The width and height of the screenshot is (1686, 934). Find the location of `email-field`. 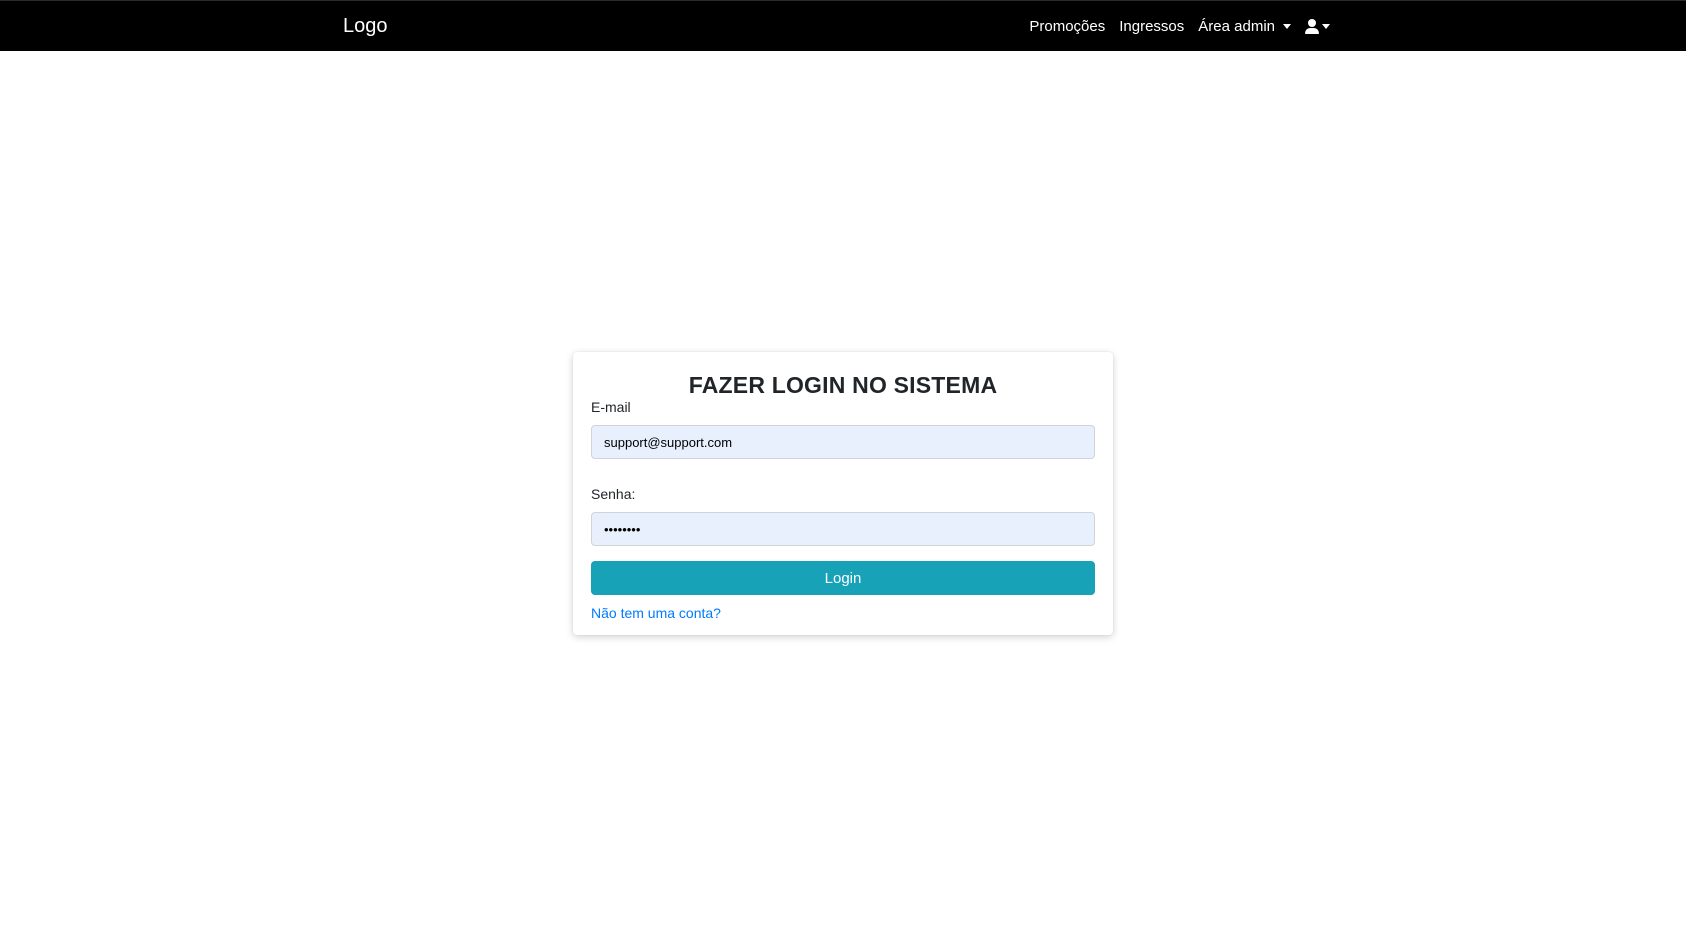

email-field is located at coordinates (843, 442).